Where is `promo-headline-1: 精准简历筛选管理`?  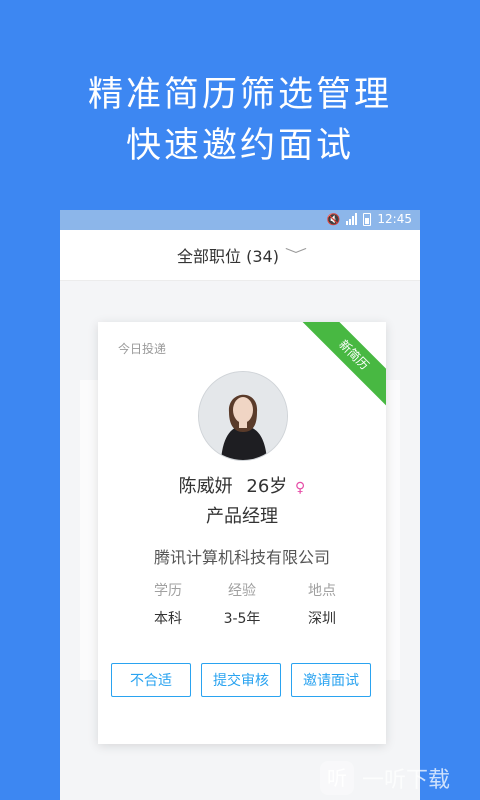
promo-headline-1: 精准简历筛选管理 is located at coordinates (239, 95).